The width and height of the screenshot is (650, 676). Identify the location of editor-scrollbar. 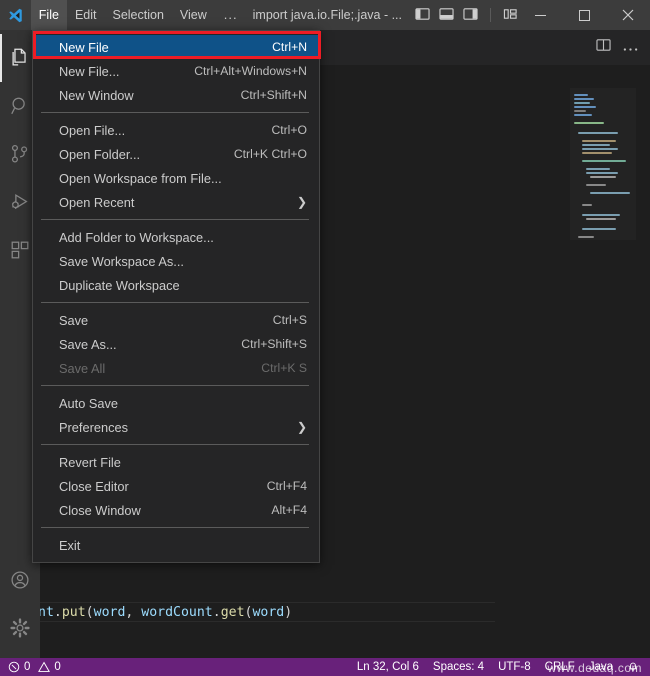
(643, 373).